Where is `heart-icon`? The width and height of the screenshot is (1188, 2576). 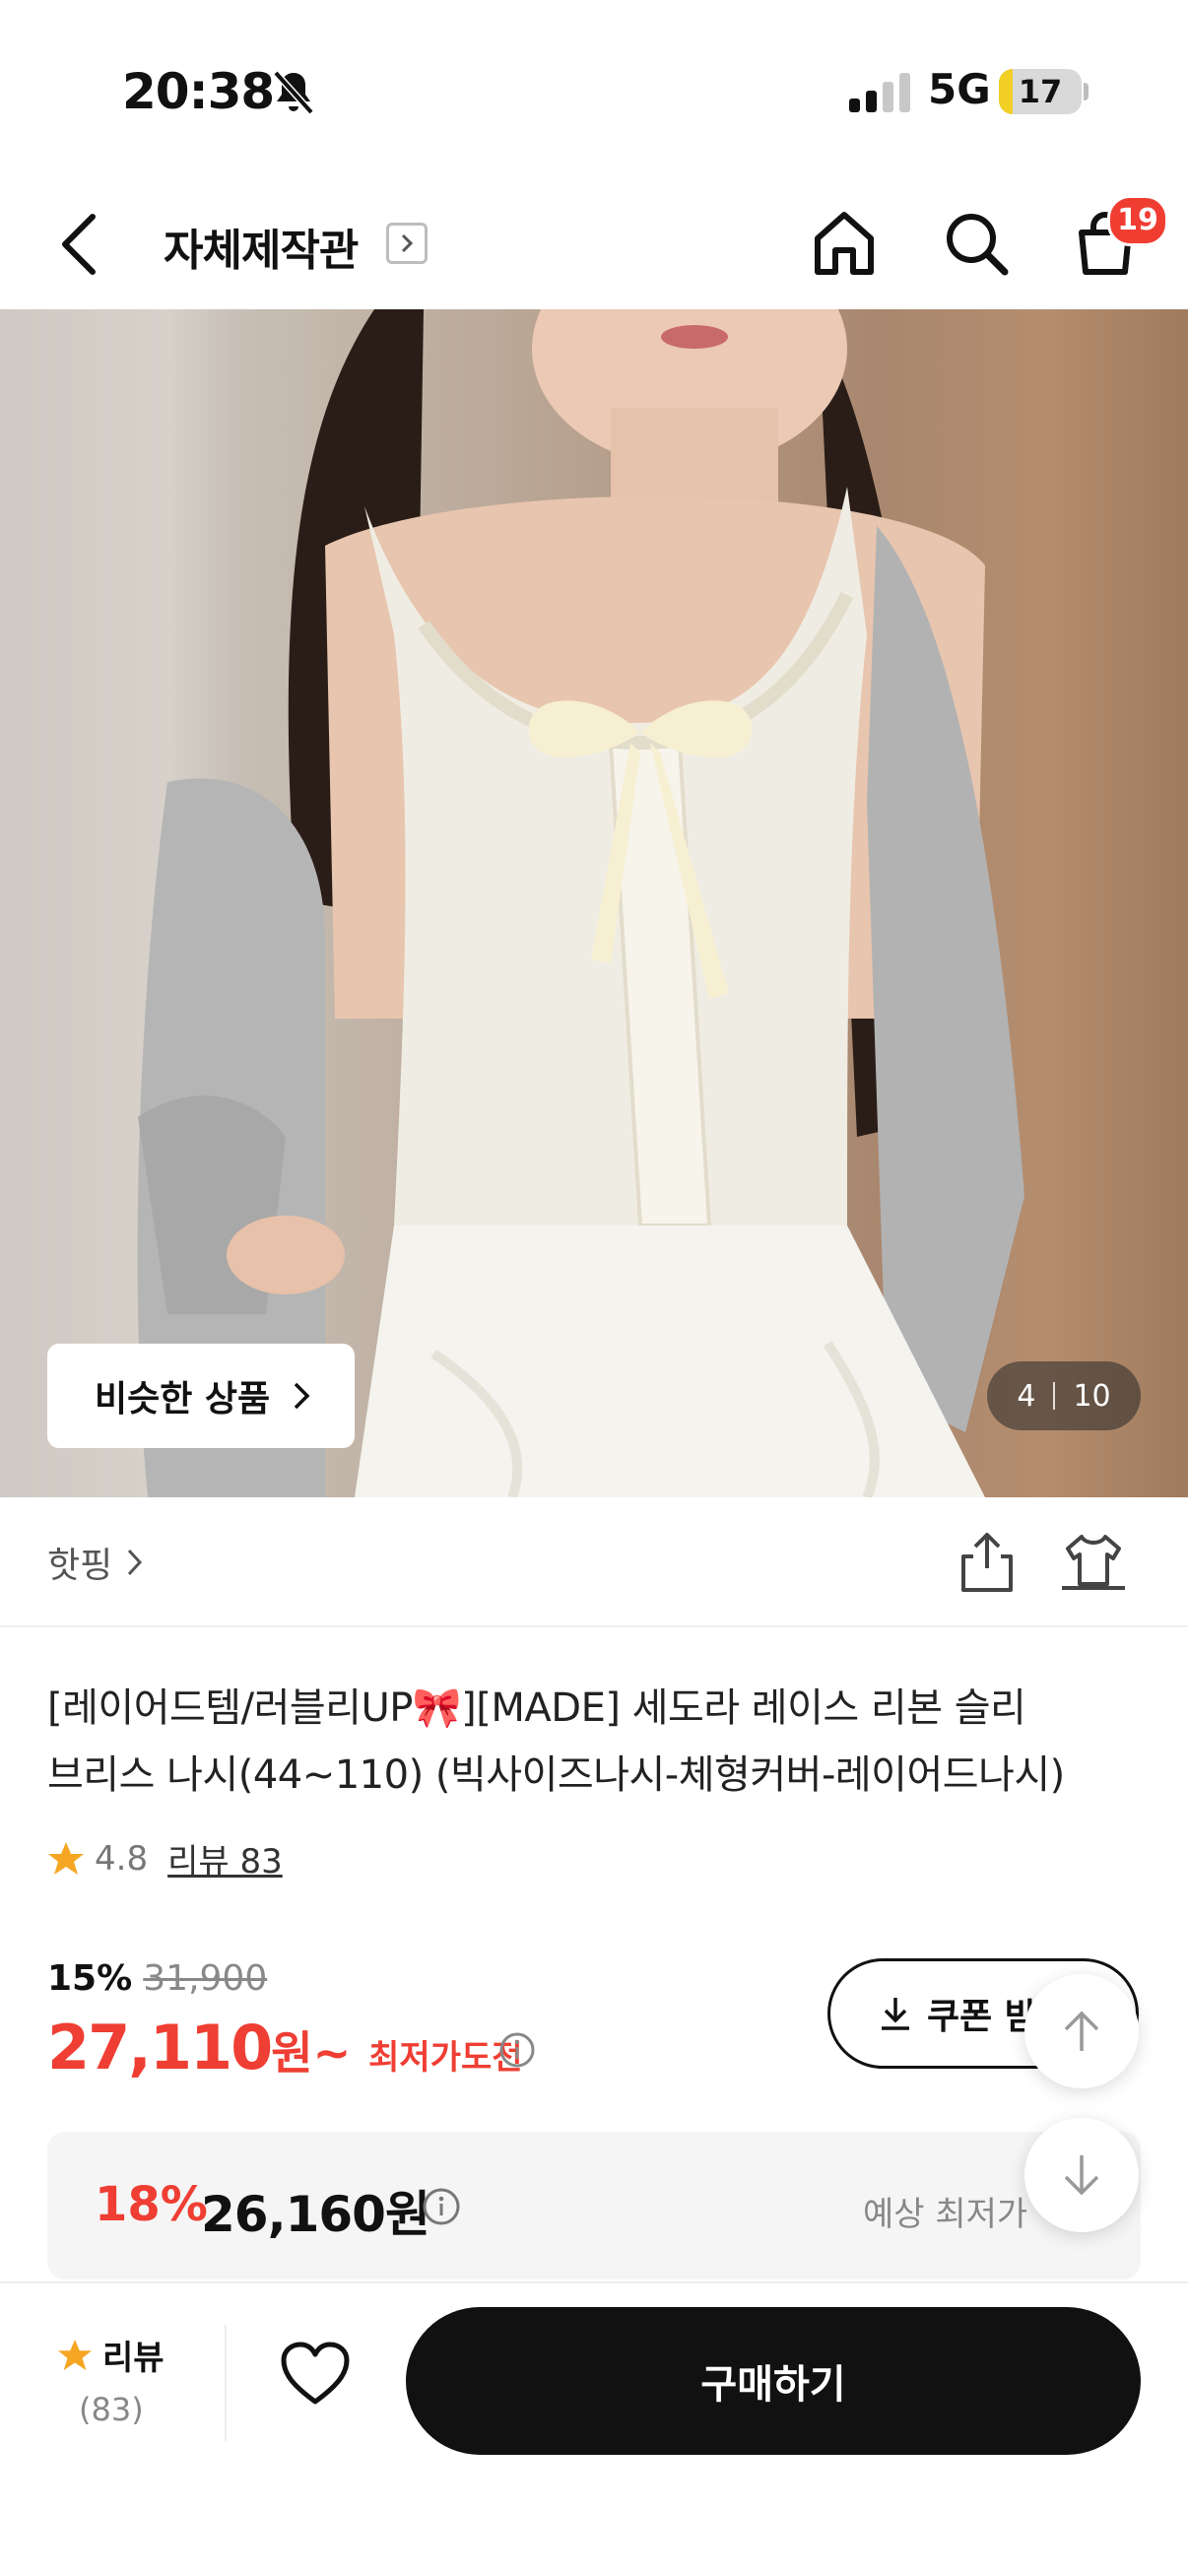 heart-icon is located at coordinates (315, 2375).